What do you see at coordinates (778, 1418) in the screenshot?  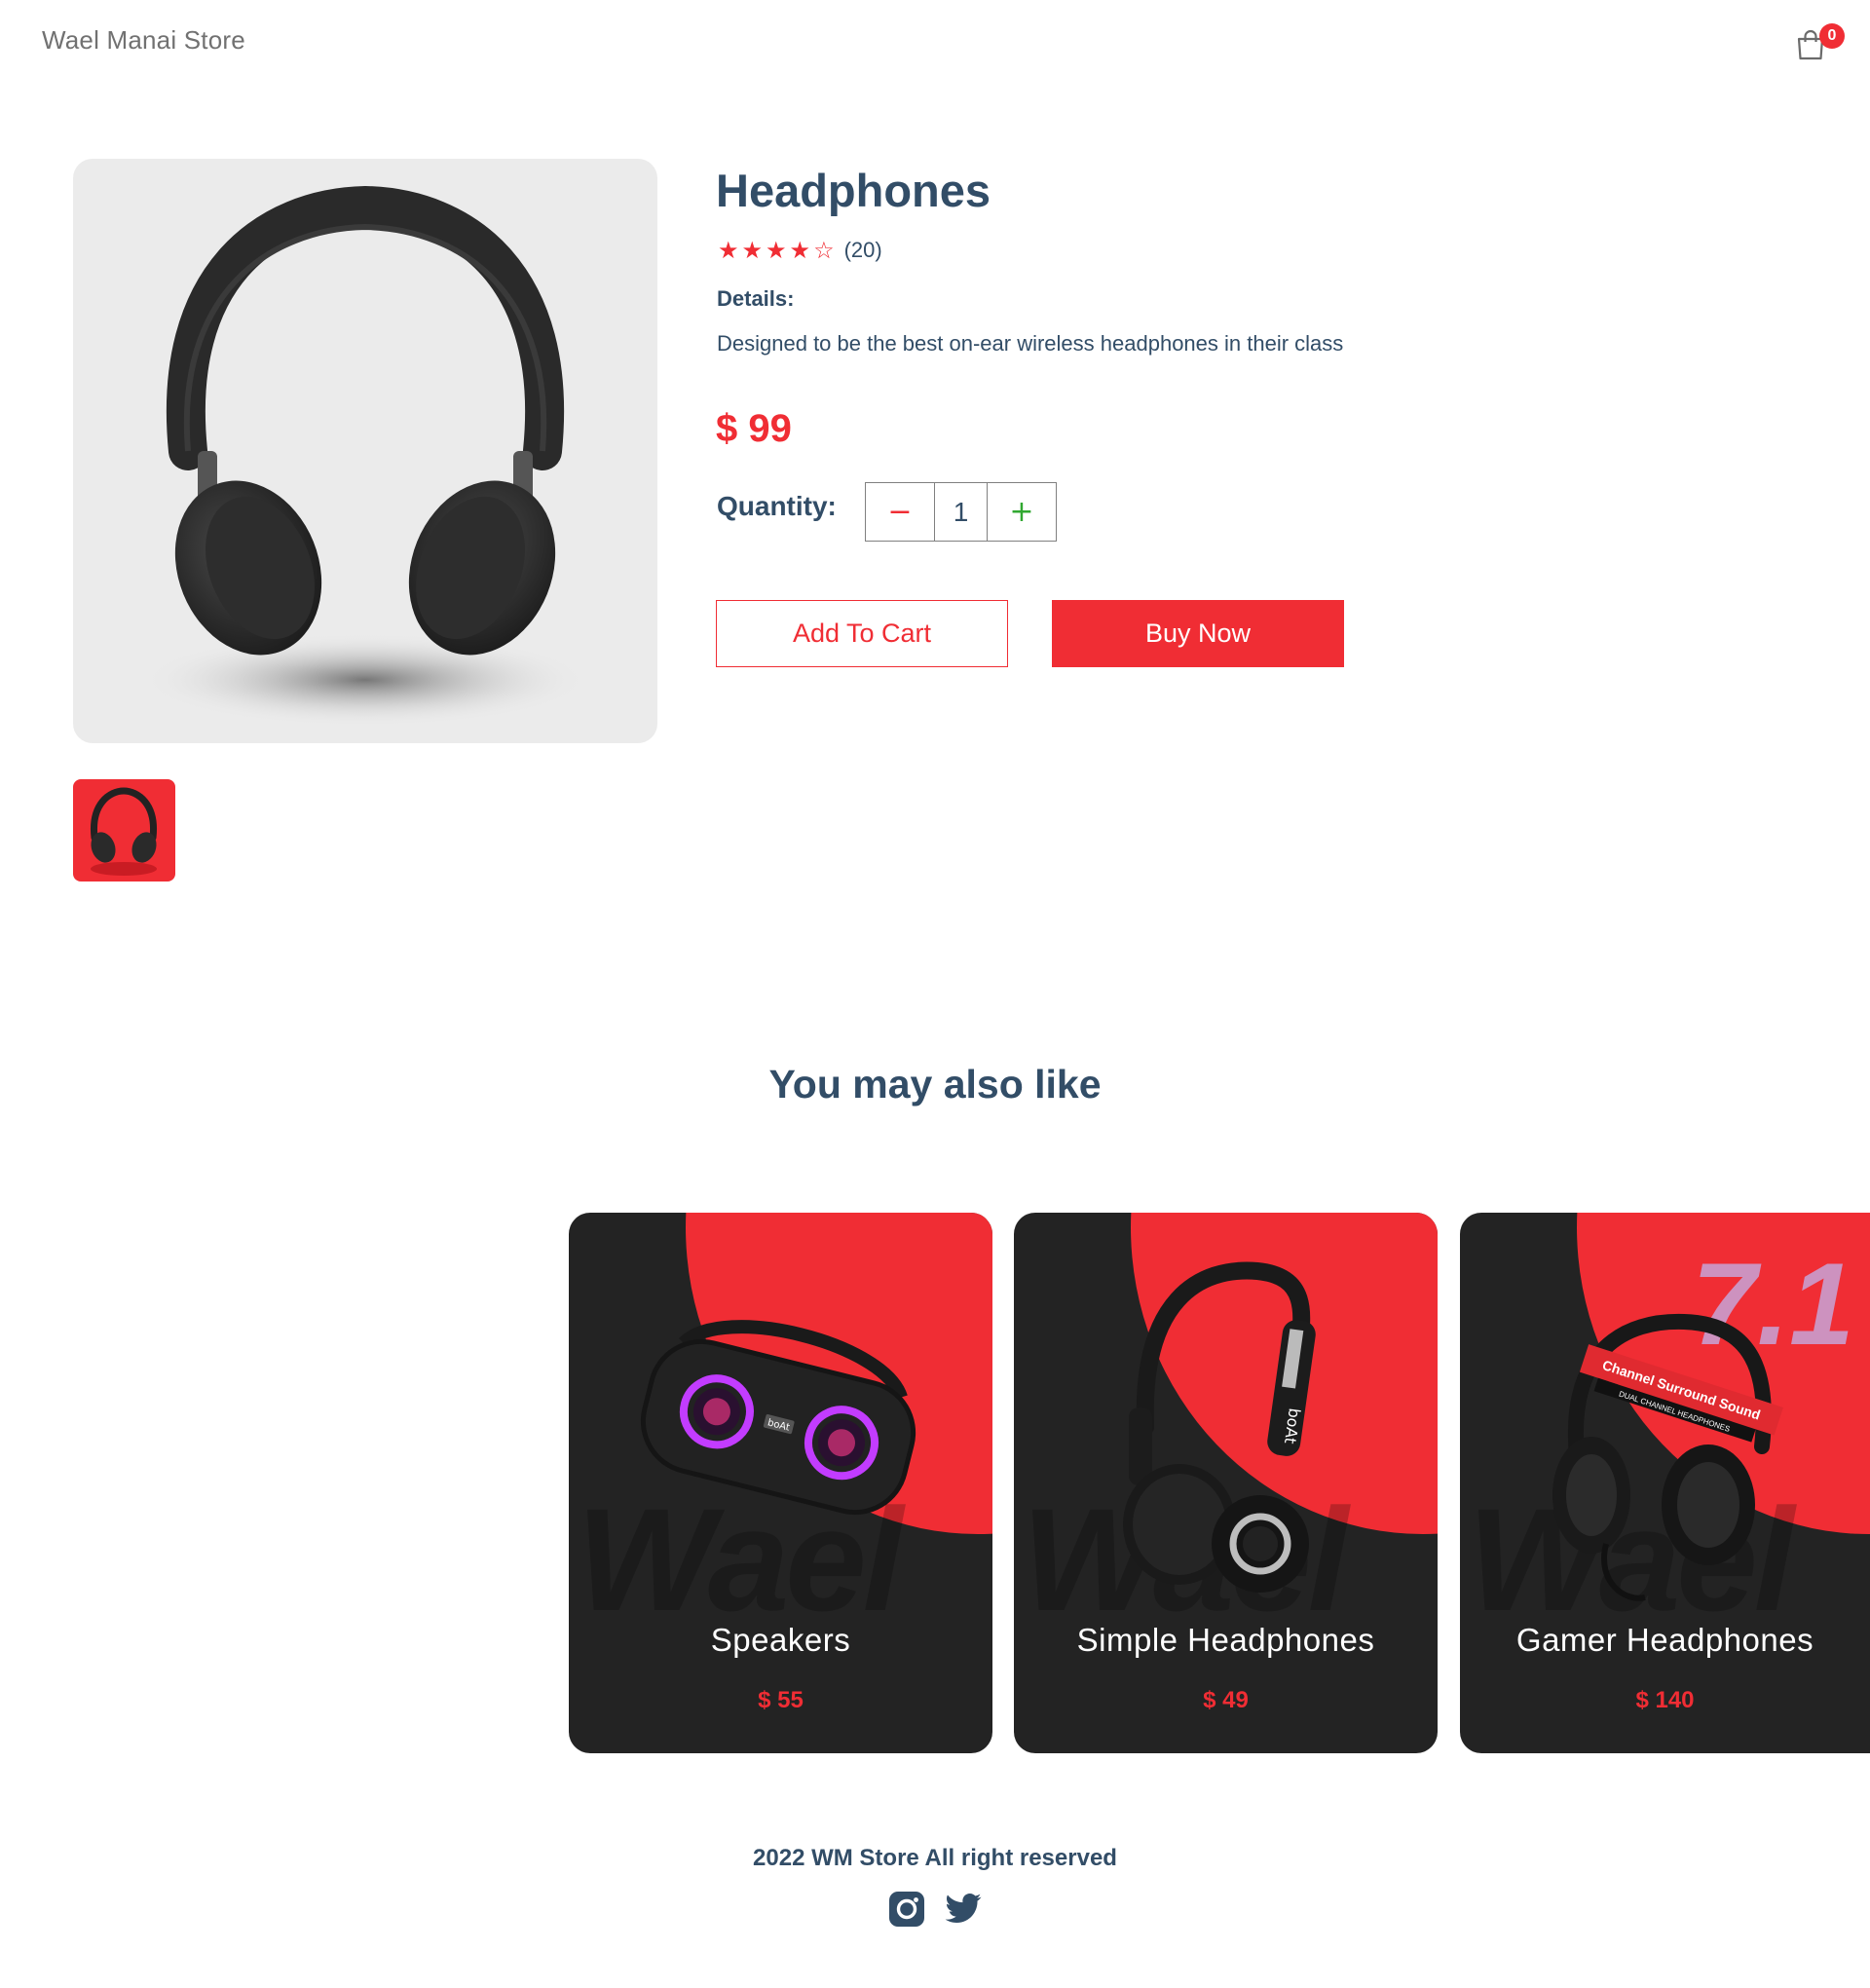 I see `speaker-icon: boAt` at bounding box center [778, 1418].